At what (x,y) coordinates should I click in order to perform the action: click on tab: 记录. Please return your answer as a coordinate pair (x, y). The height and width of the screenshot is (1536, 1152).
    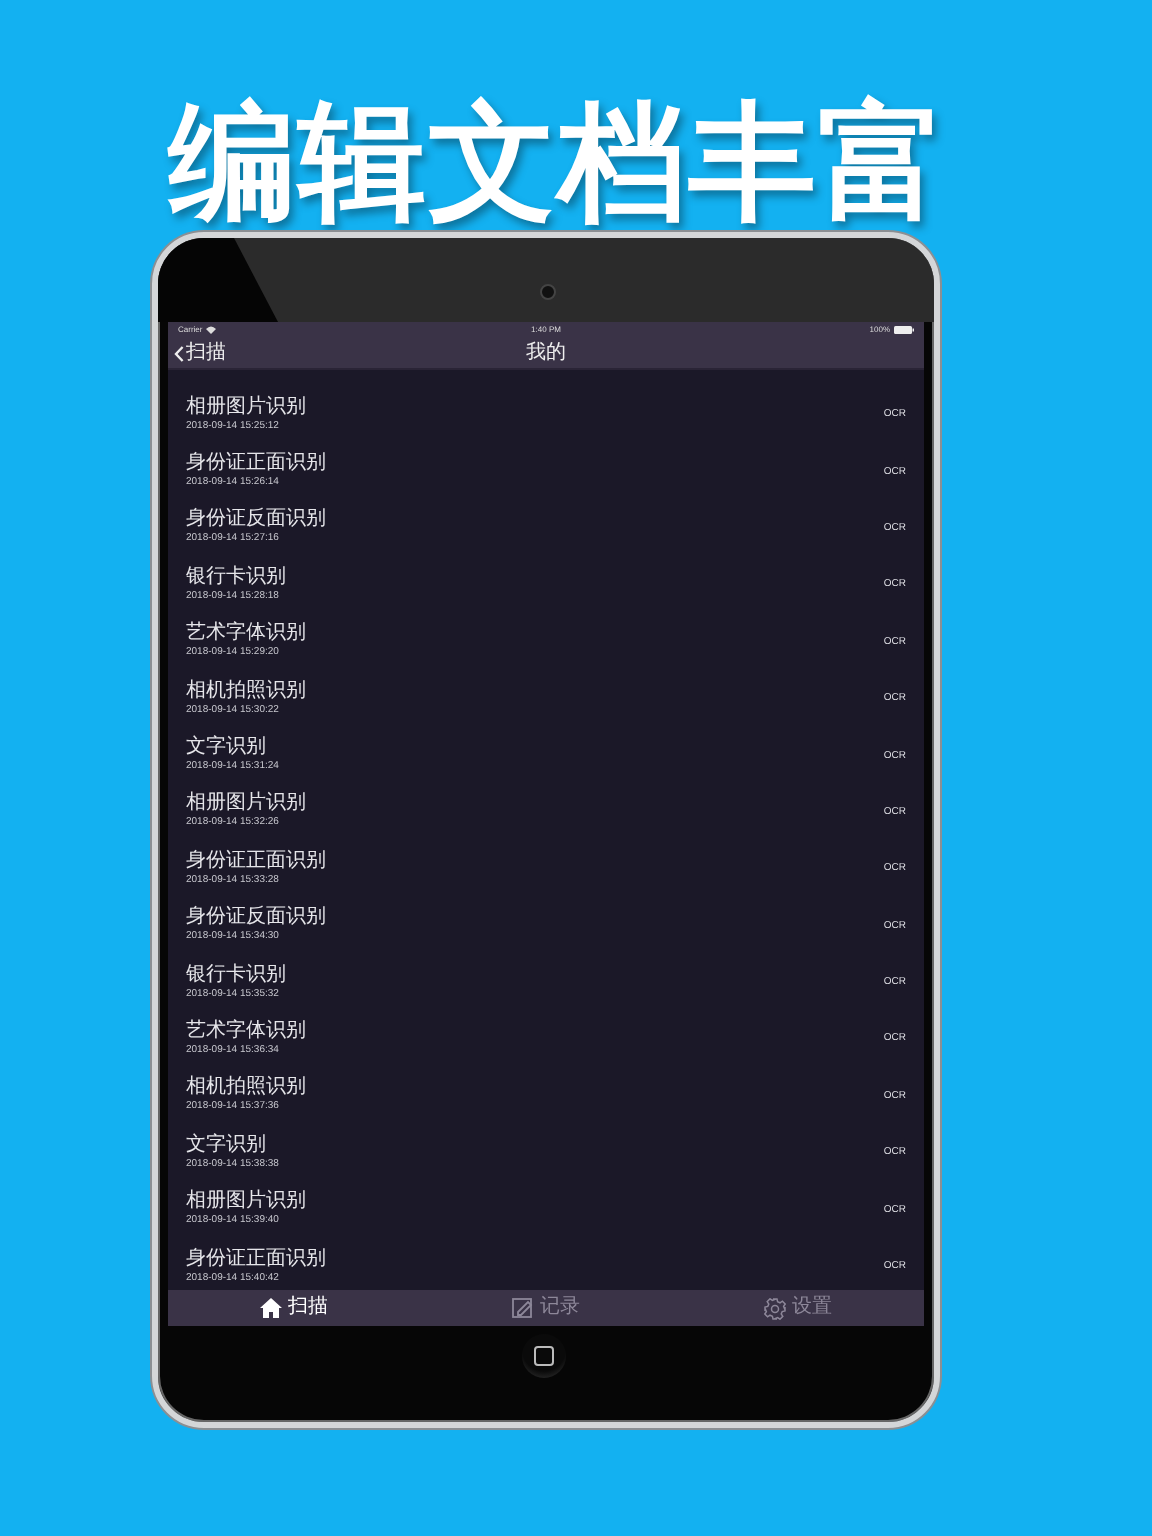
    Looking at the image, I should click on (546, 1308).